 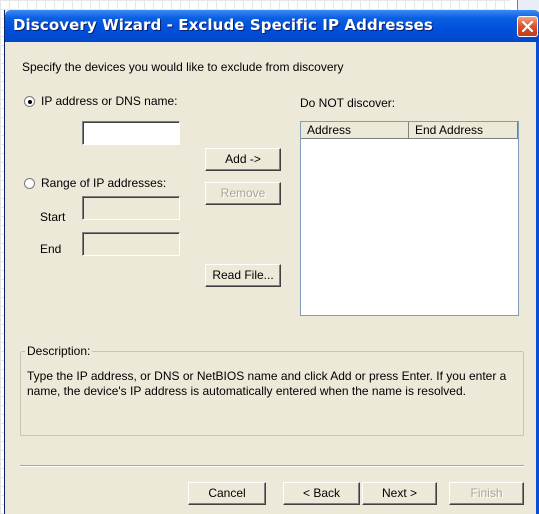 I want to click on column-header-address: Address, so click(x=355, y=130).